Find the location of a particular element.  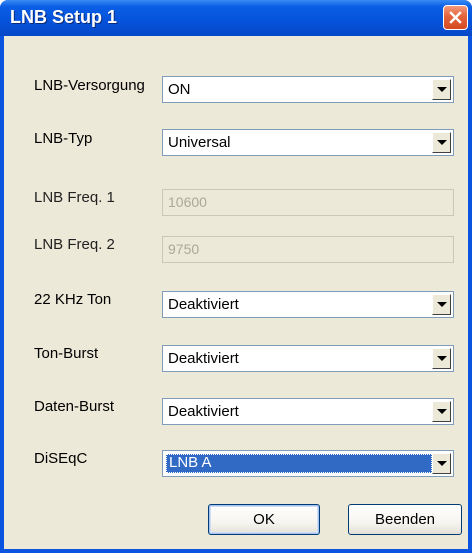

beenden-button: Beenden is located at coordinates (405, 519).